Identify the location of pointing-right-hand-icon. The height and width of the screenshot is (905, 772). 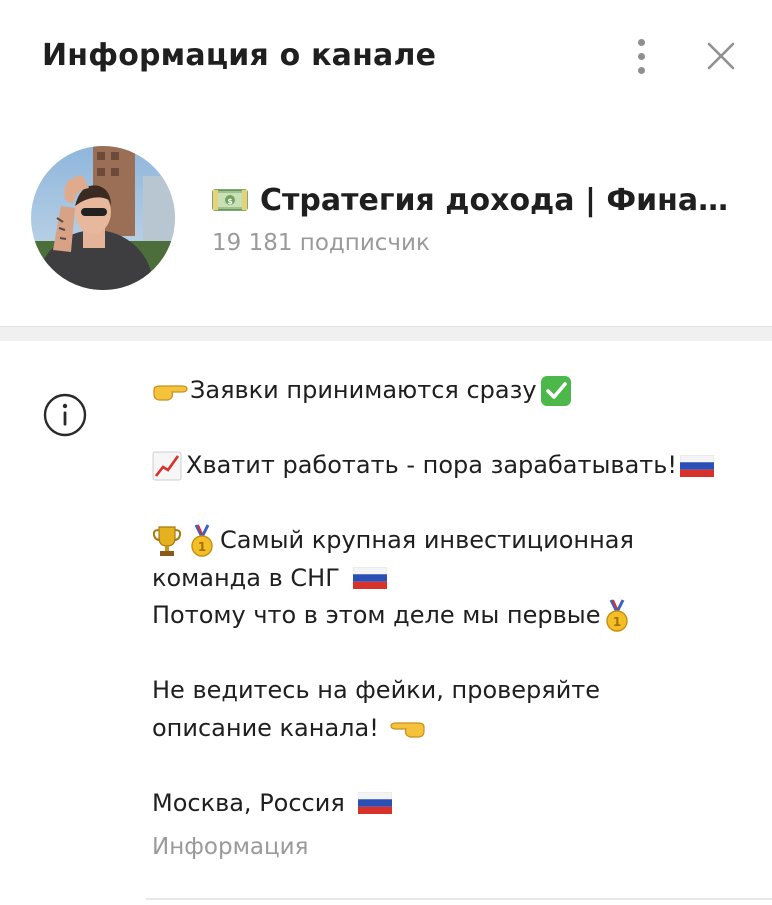
(171, 391).